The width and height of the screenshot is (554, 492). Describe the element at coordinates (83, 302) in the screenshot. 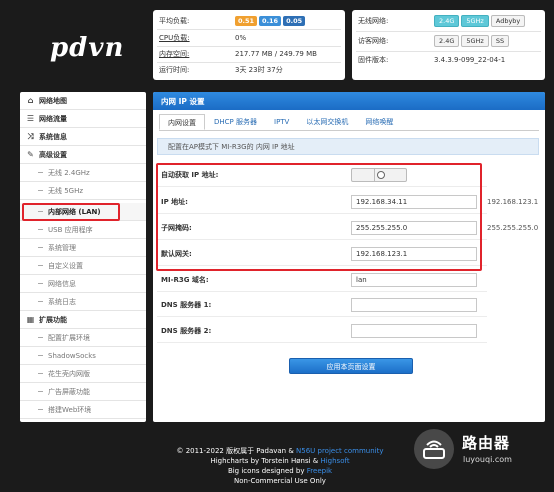

I see `sidebar-item-syslog: 系统日志` at that location.